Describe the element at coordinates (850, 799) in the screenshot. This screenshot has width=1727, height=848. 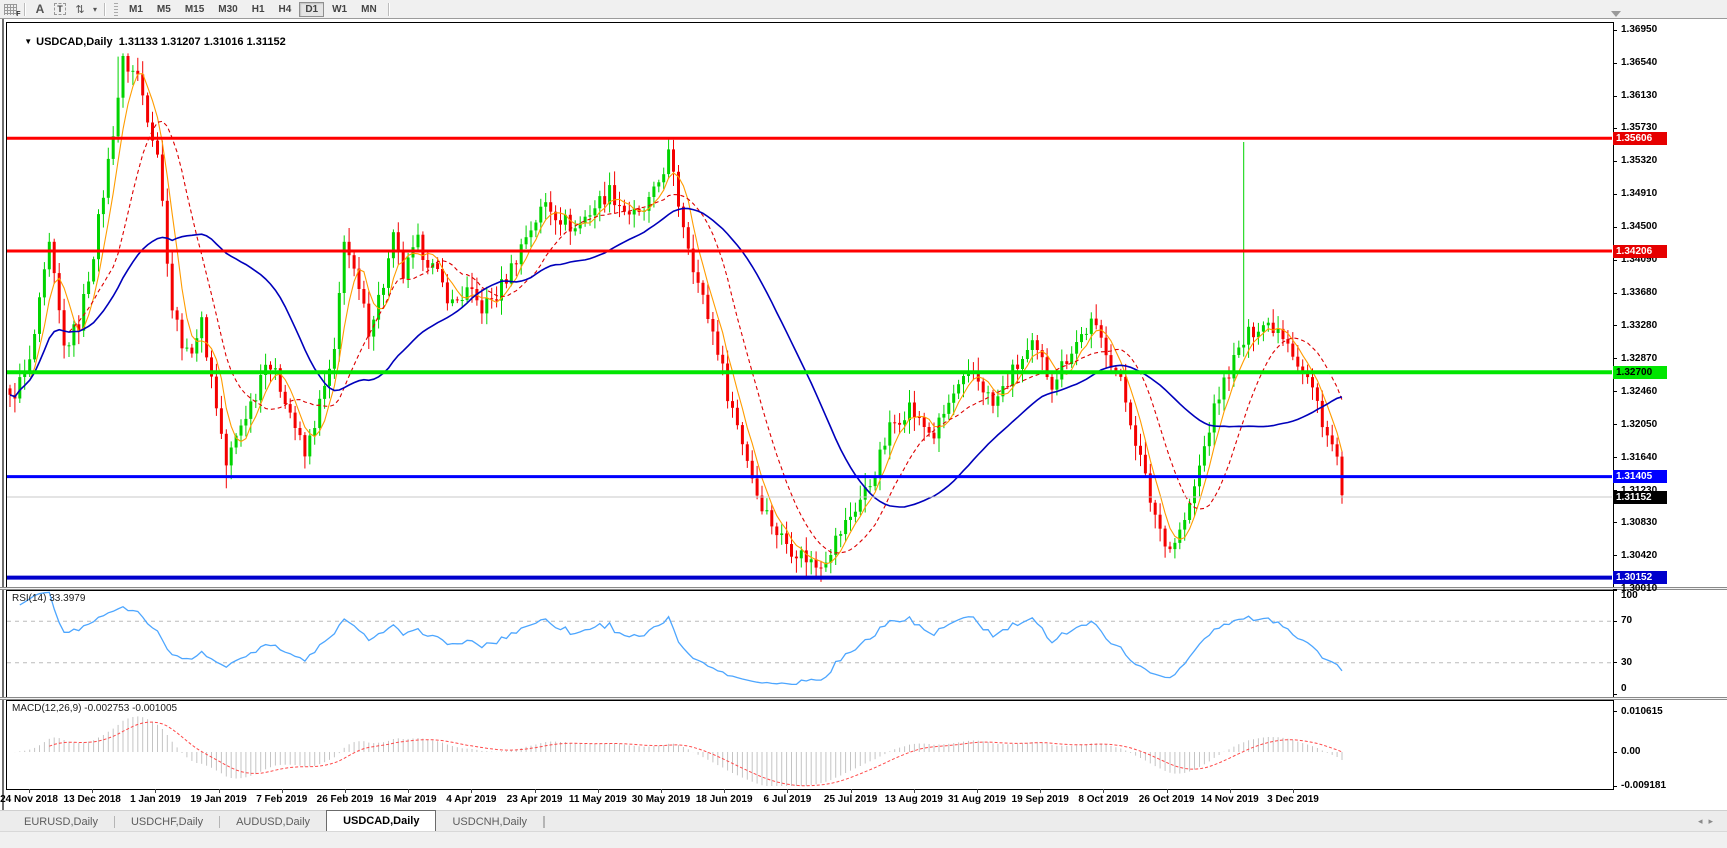
I see `x-axis-label: 25 Jul 2019` at that location.